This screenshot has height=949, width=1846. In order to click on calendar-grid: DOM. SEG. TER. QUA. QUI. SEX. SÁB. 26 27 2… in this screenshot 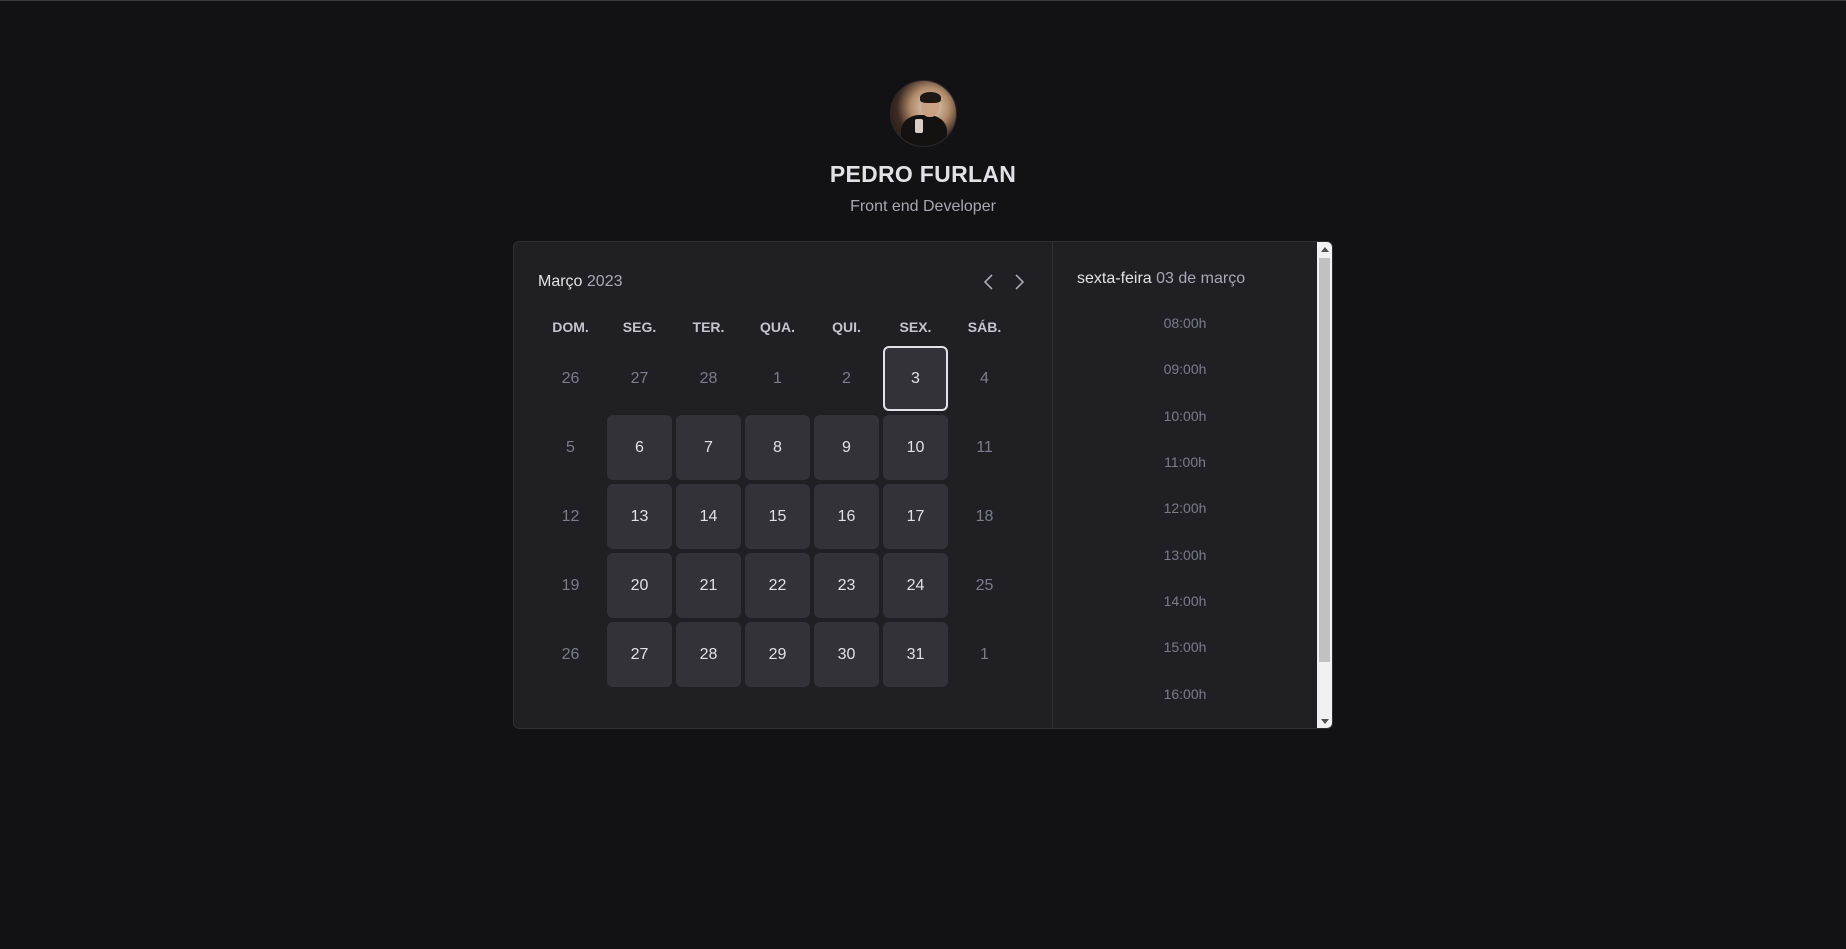, I will do `click(777, 499)`.